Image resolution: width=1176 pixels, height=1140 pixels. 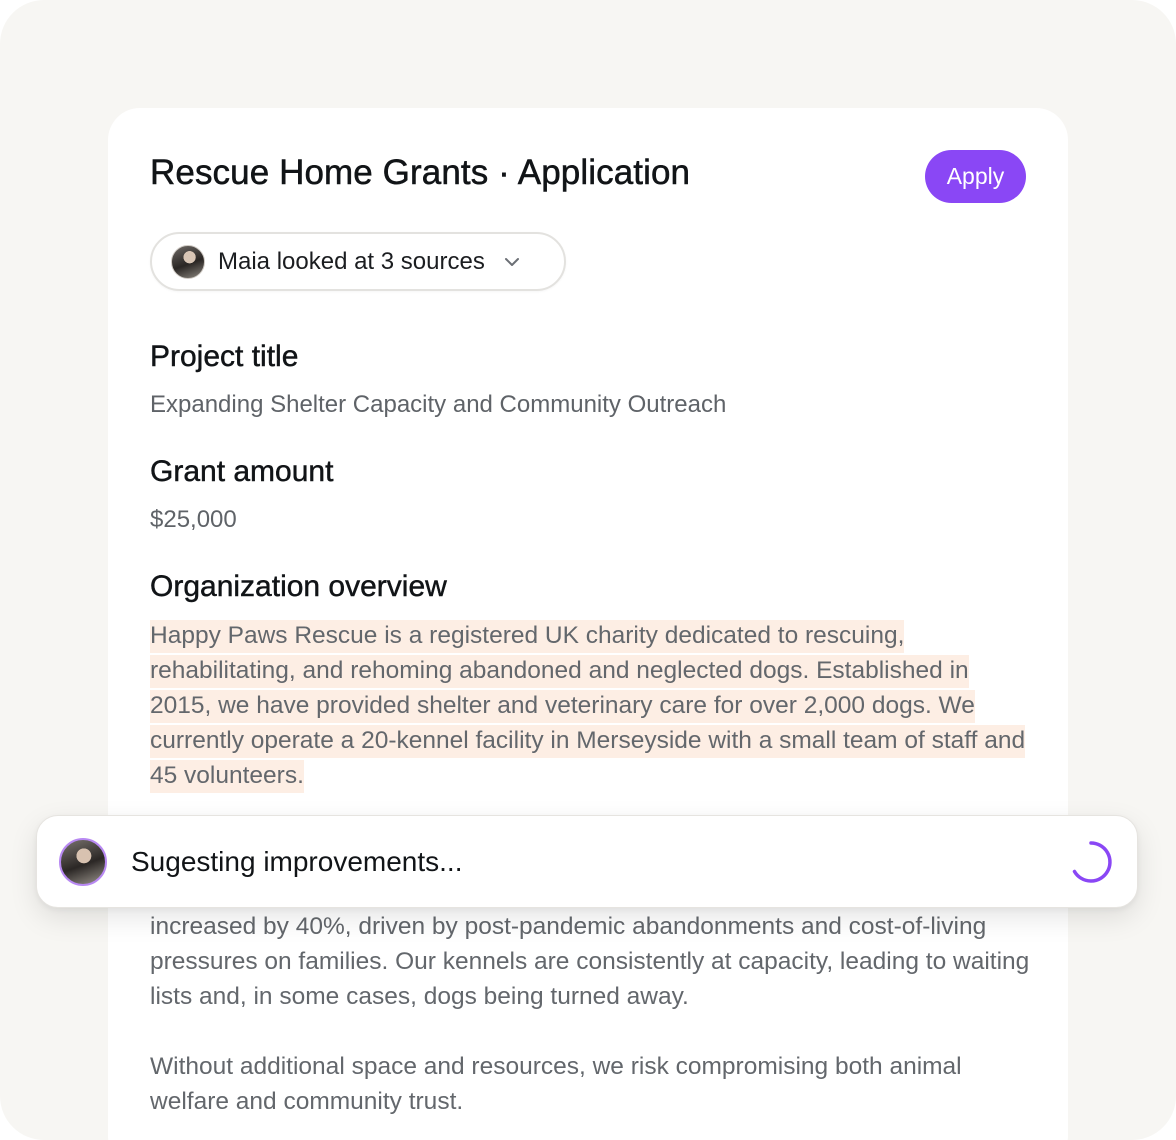 I want to click on user-avatar-icon, so click(x=188, y=261).